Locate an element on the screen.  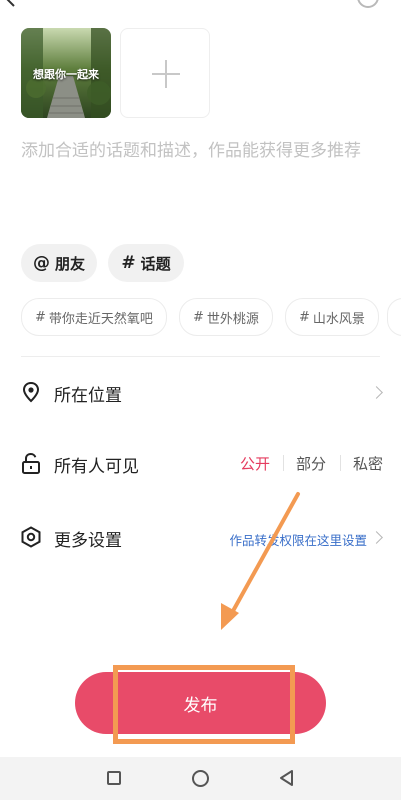
media-thumbnail: 想跟你一起来 is located at coordinates (66, 73).